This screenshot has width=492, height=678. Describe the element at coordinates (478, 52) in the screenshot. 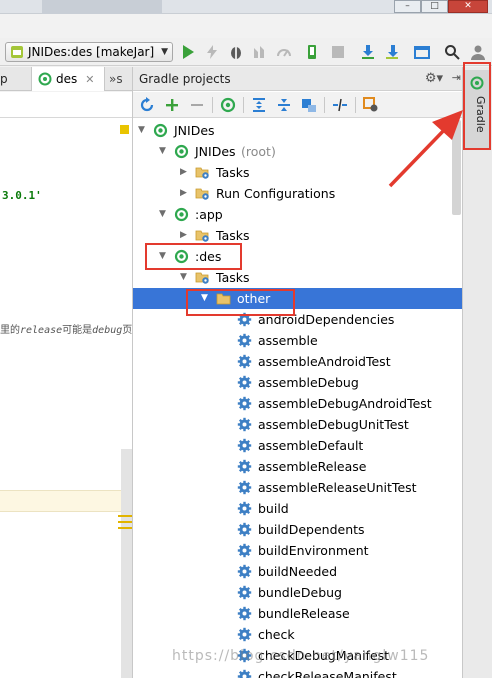

I see `user-icon` at that location.